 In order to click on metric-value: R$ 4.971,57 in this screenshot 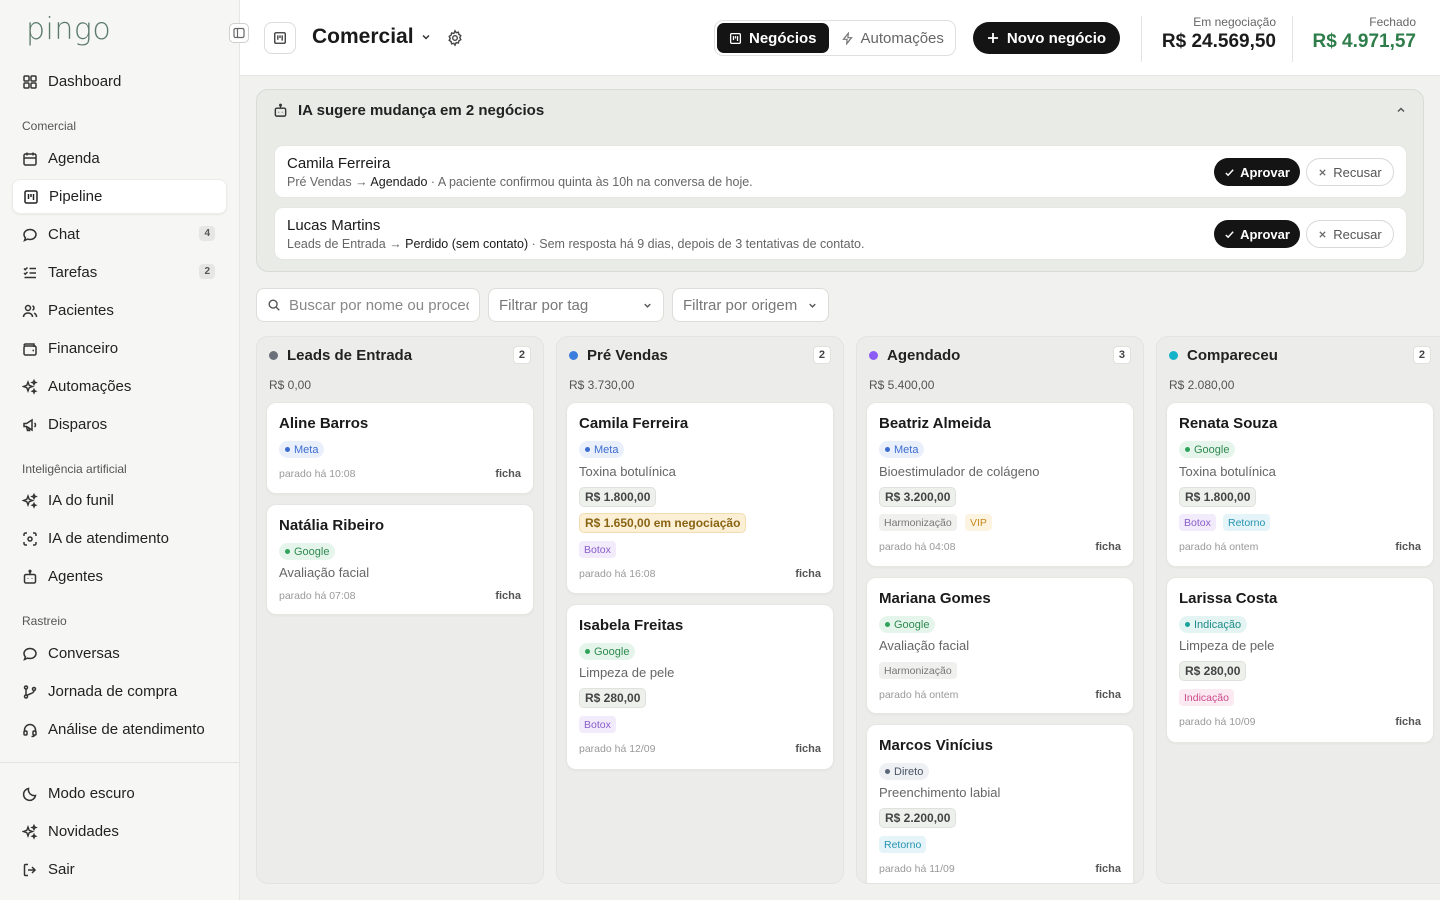, I will do `click(1364, 41)`.